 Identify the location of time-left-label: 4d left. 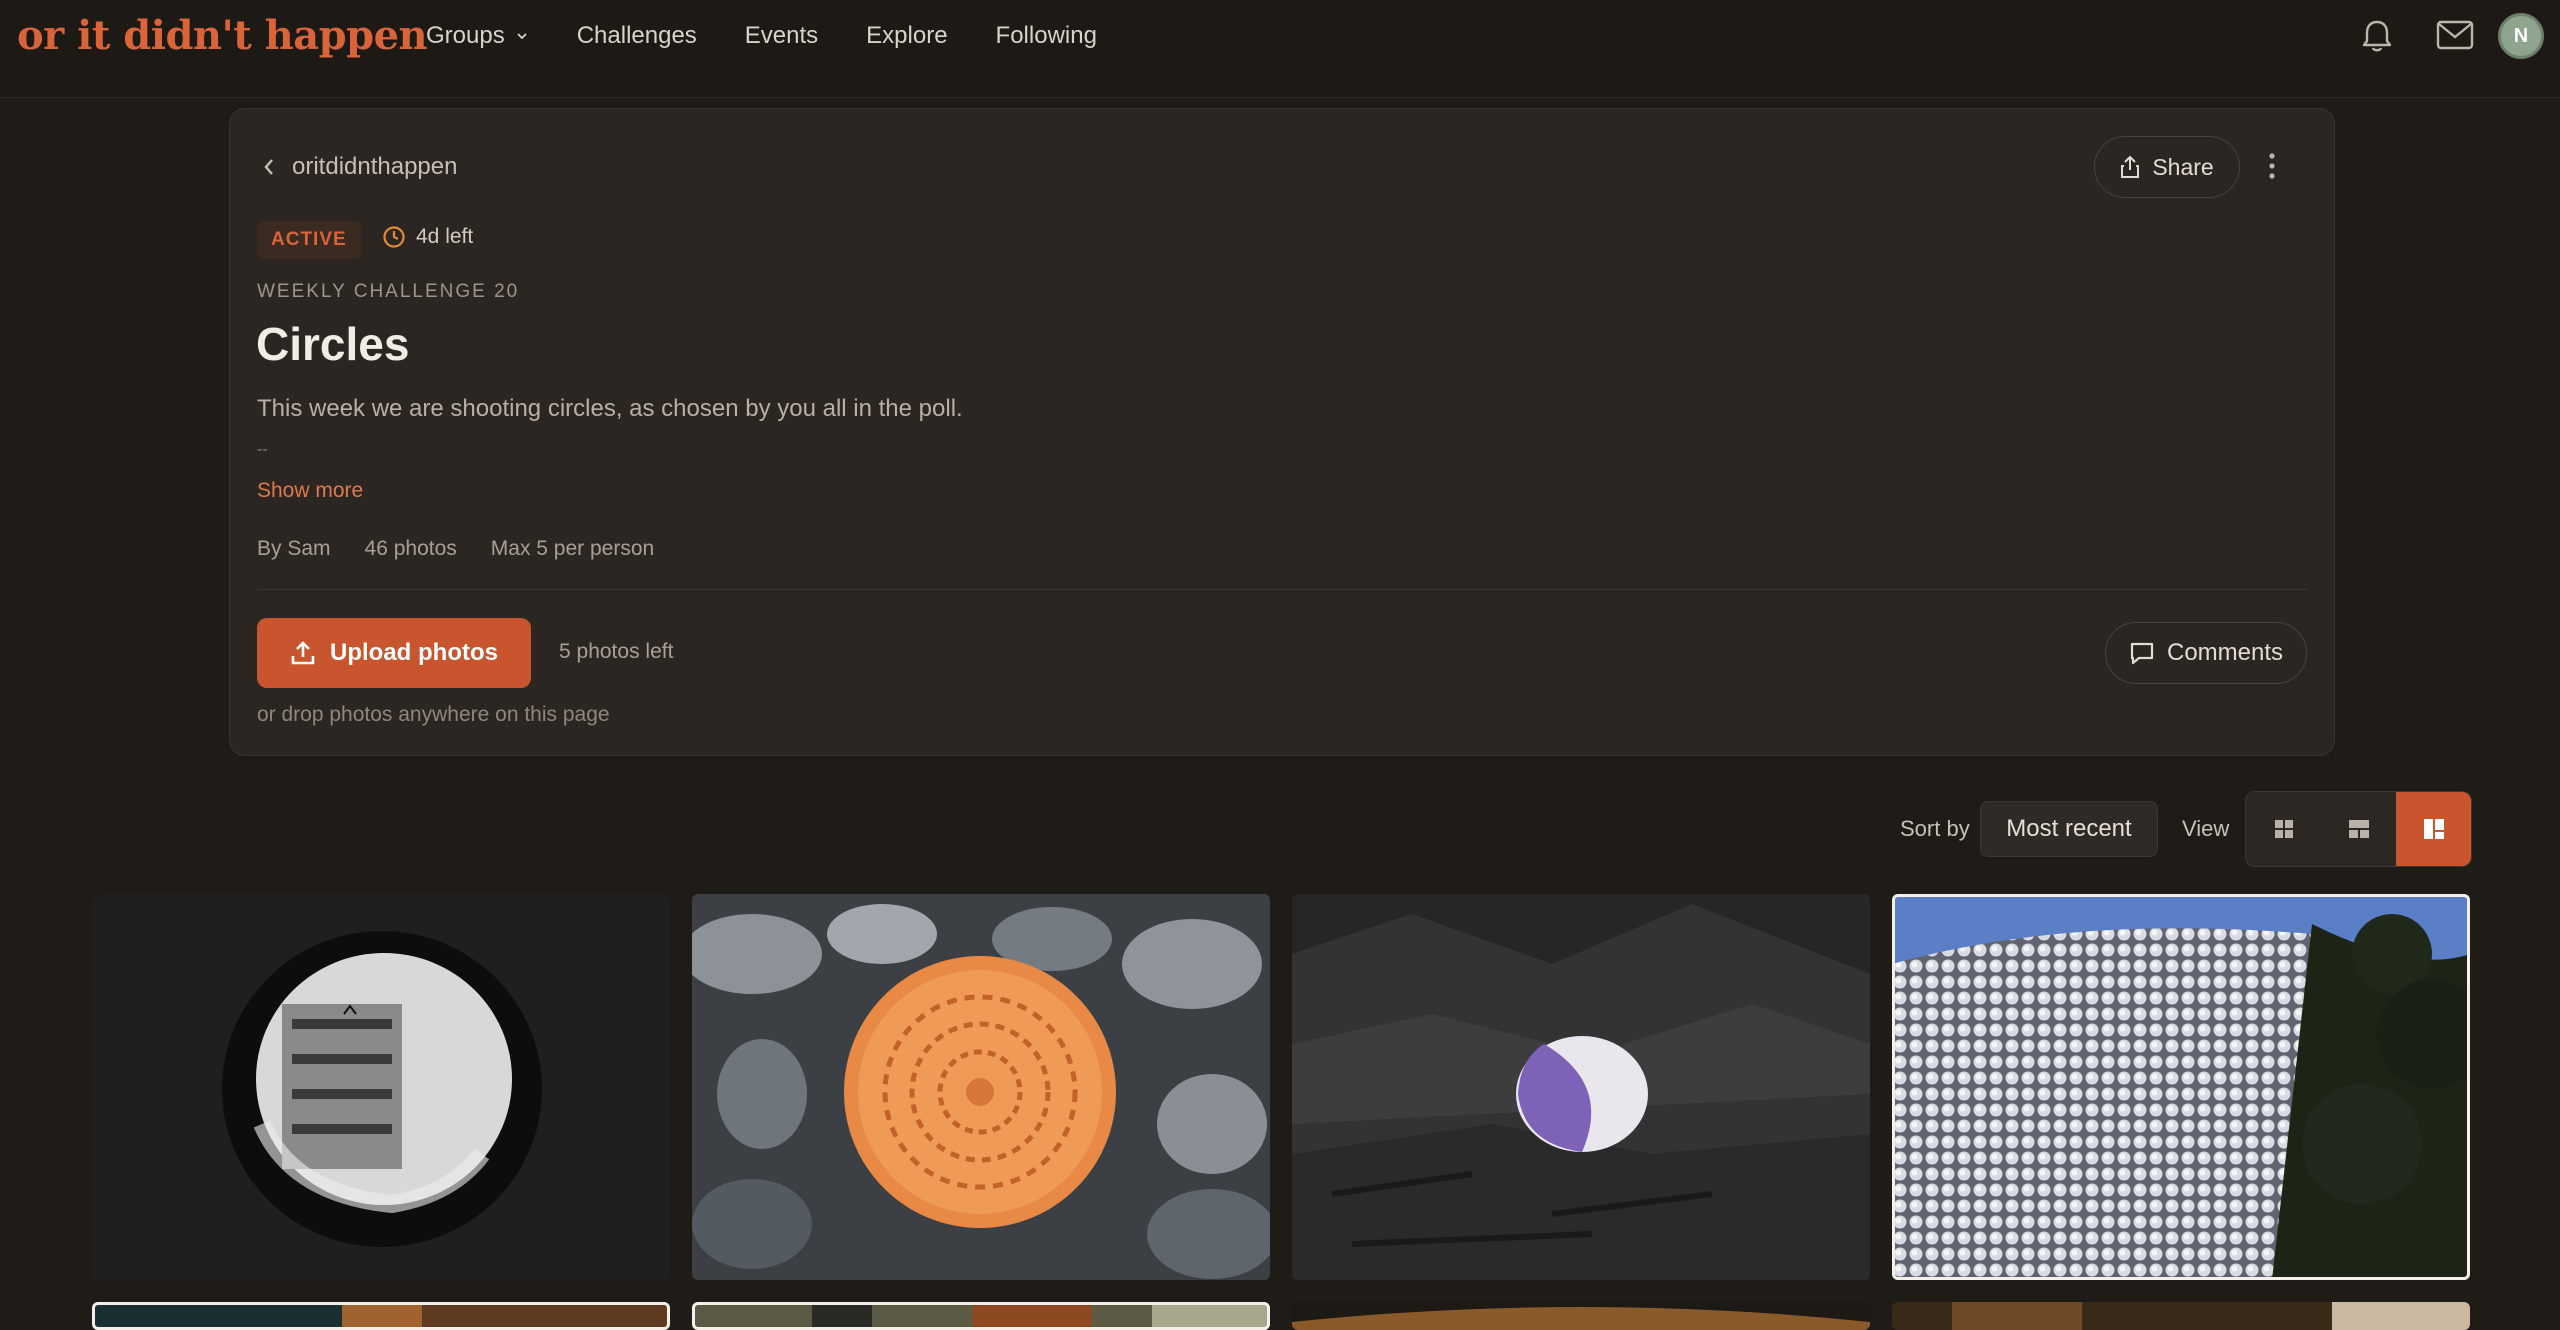
(445, 236).